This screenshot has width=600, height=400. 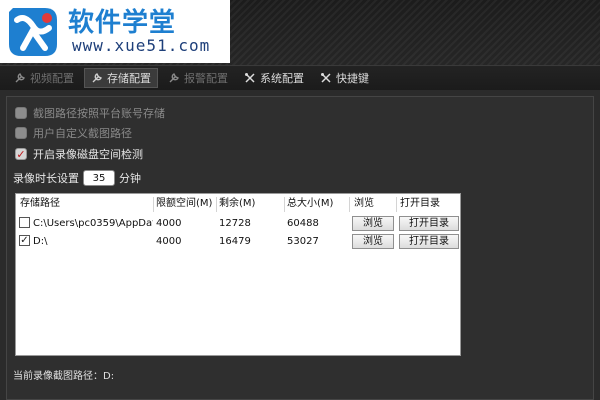 I want to click on option-disk-space-check: ✓ 开启录像磁盘空间检测, so click(x=79, y=154).